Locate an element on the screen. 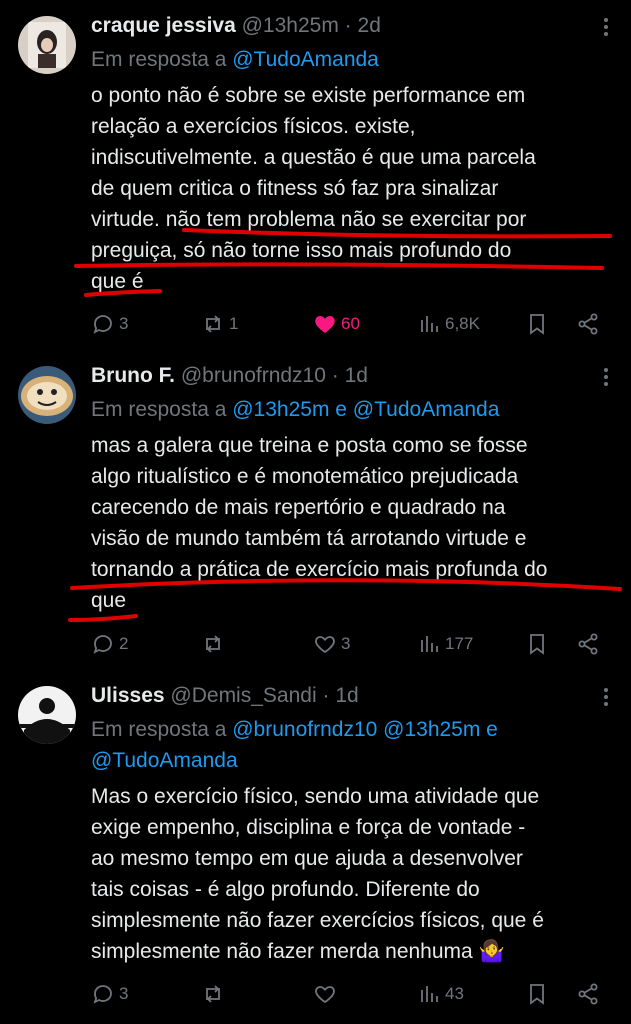 The image size is (631, 1024). views-button: 43 is located at coordinates (440, 994).